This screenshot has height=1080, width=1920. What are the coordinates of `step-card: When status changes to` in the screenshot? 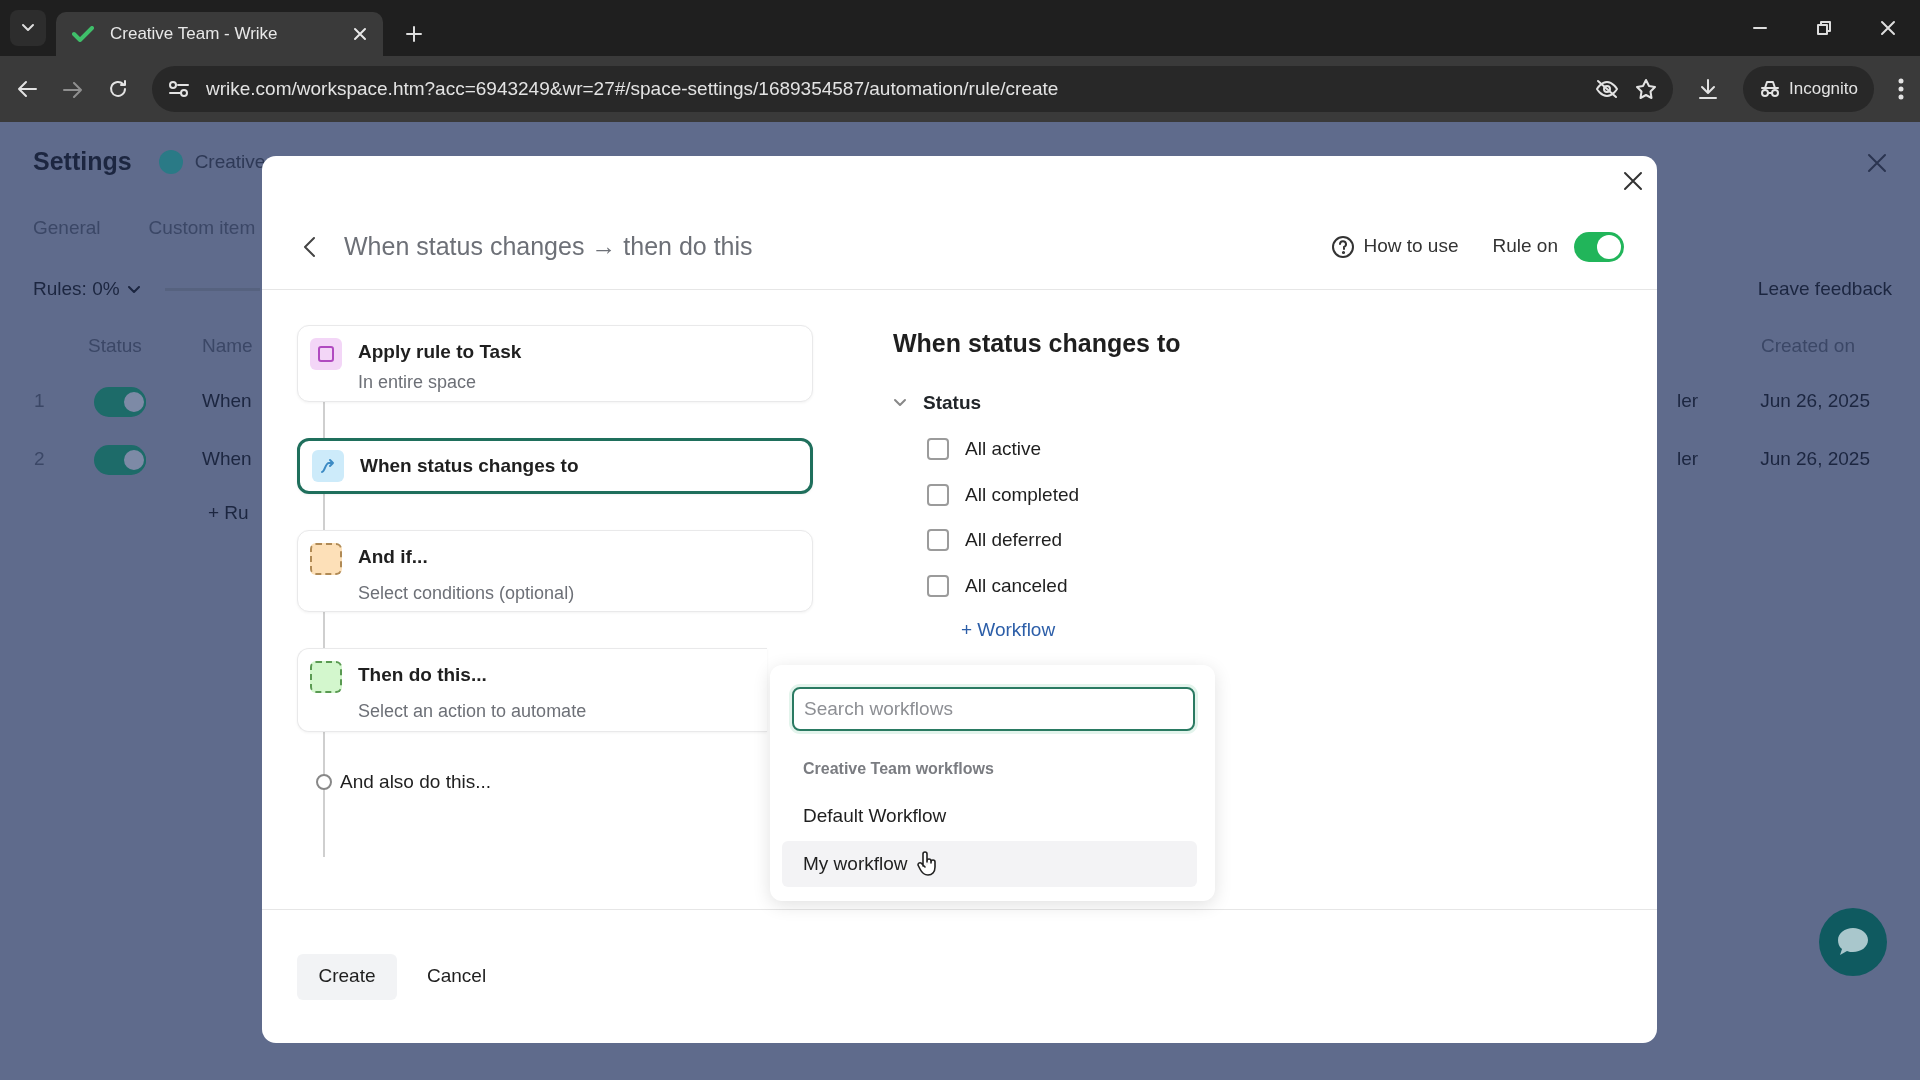 It's located at (555, 466).